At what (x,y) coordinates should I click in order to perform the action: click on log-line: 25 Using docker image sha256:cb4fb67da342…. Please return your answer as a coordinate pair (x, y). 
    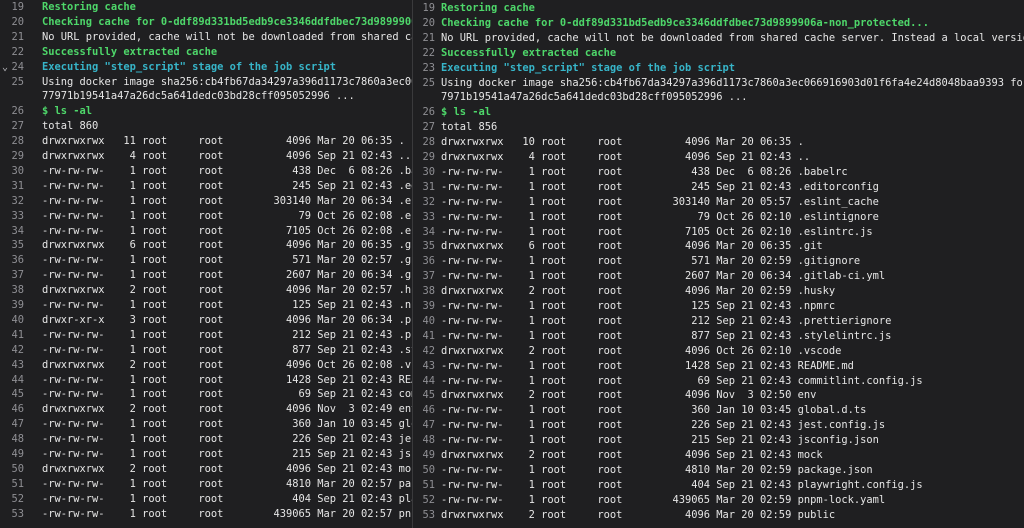
    Looking at the image, I should click on (718, 83).